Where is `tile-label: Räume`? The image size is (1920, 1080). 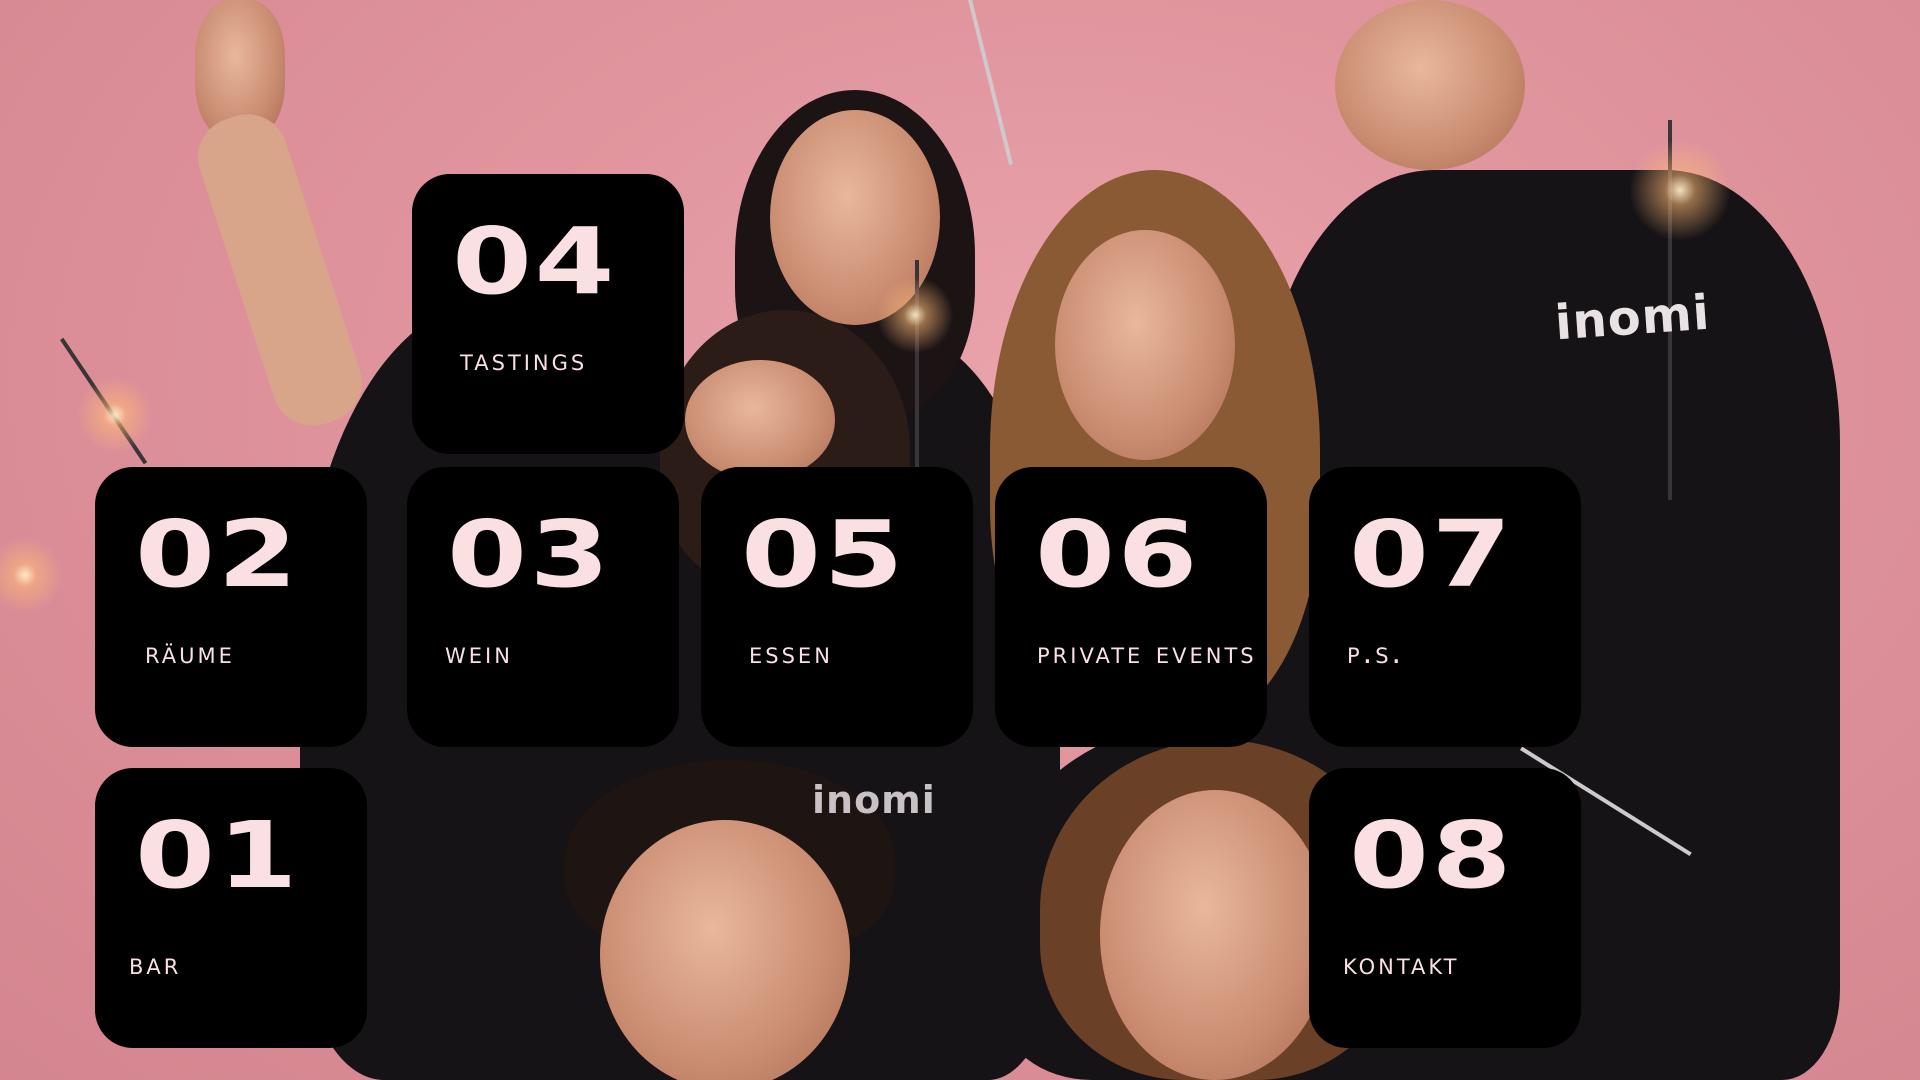
tile-label: Räume is located at coordinates (190, 653).